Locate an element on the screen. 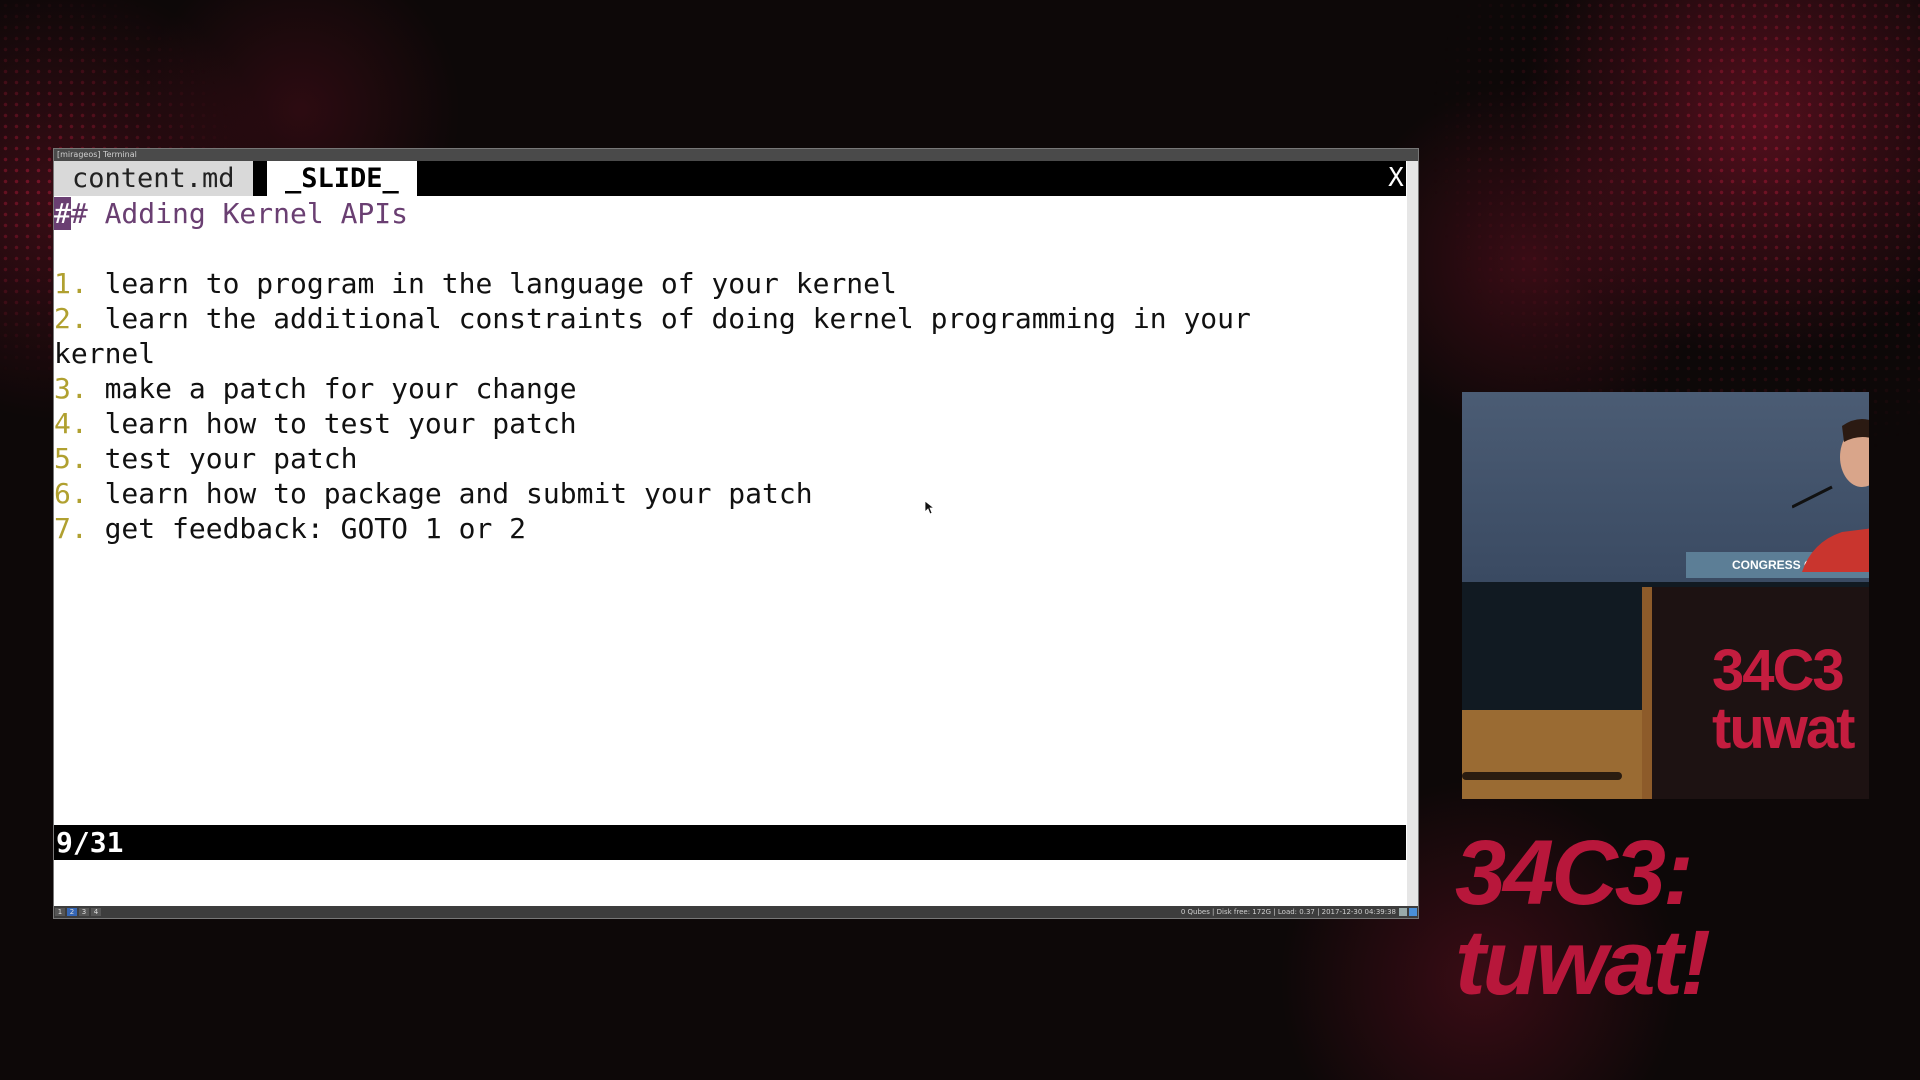 The height and width of the screenshot is (1080, 1920). event-logo-line1: 34C3: is located at coordinates (1574, 873).